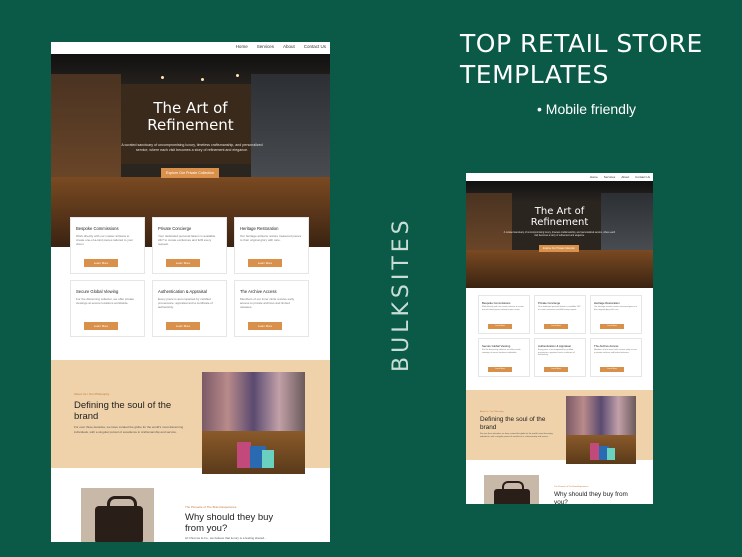  Describe the element at coordinates (534, 74) in the screenshot. I see `headline-line-2: TEMPLATES` at that location.